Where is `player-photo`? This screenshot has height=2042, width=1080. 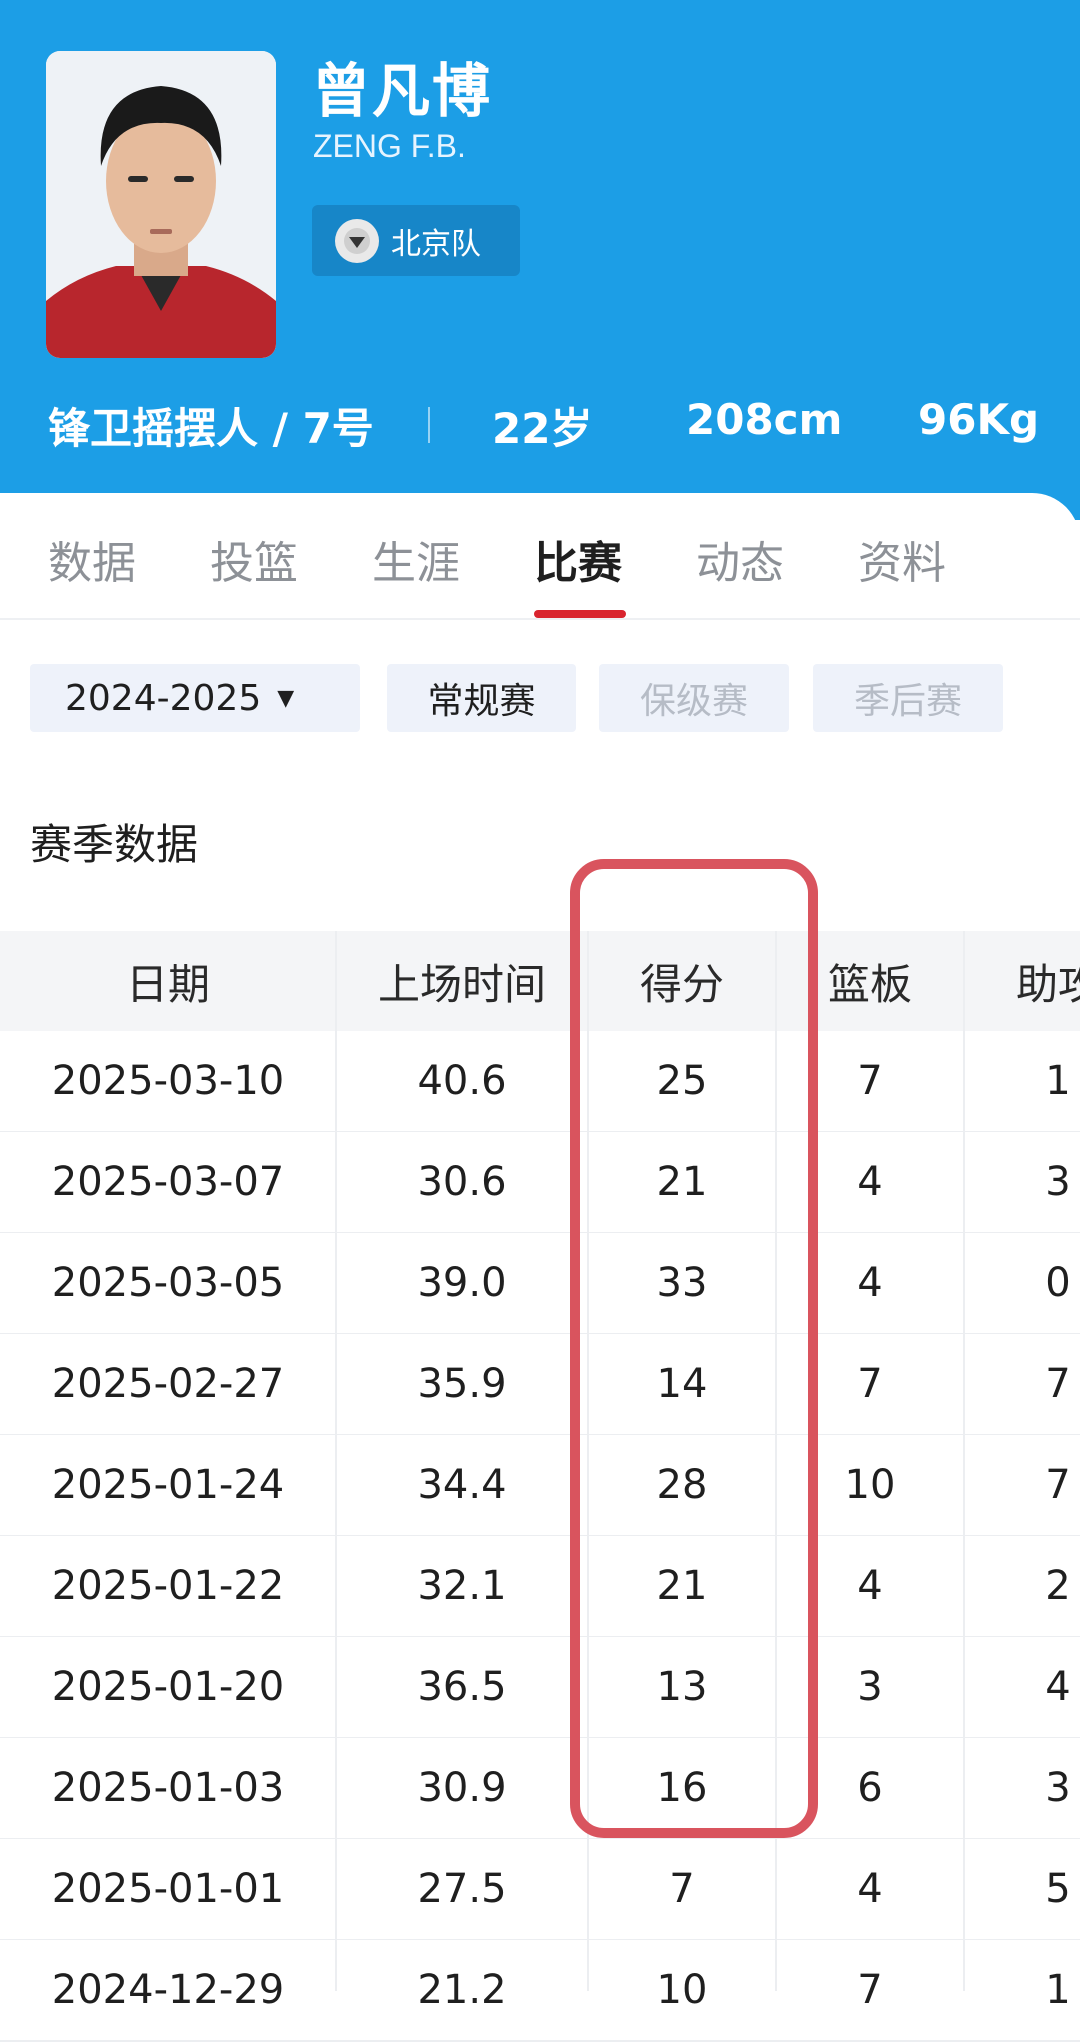
player-photo is located at coordinates (161, 204).